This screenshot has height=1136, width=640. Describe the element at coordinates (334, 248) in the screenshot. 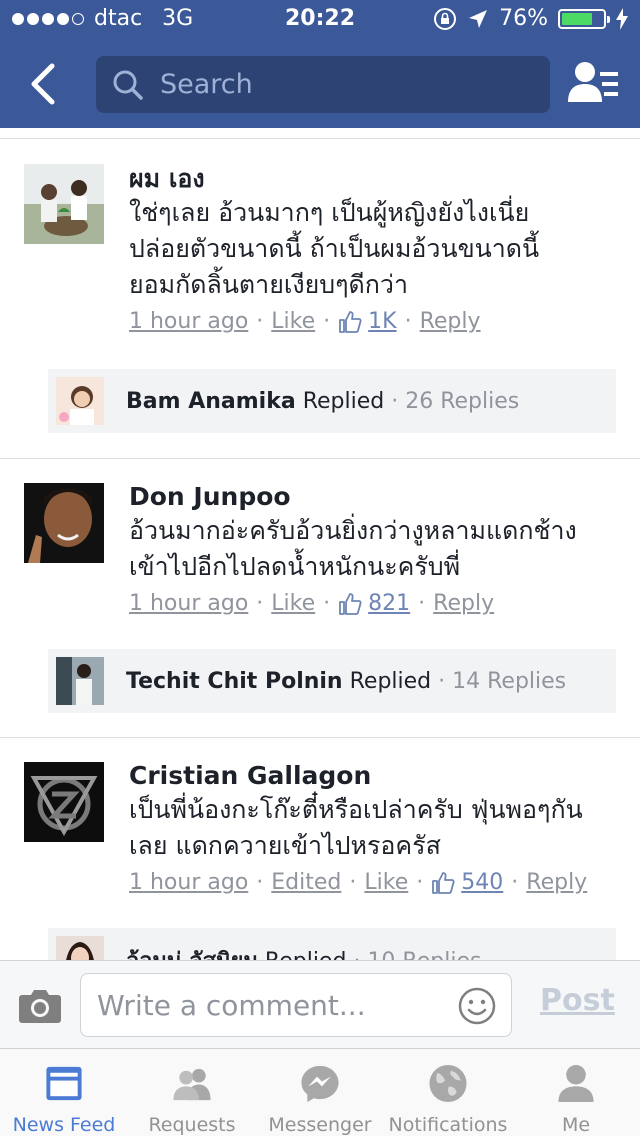

I see `comment-text-line: ปล่อยตัวขนาดนี้ ถ้าเป็นผมอ้วนขนาดนี้` at that location.